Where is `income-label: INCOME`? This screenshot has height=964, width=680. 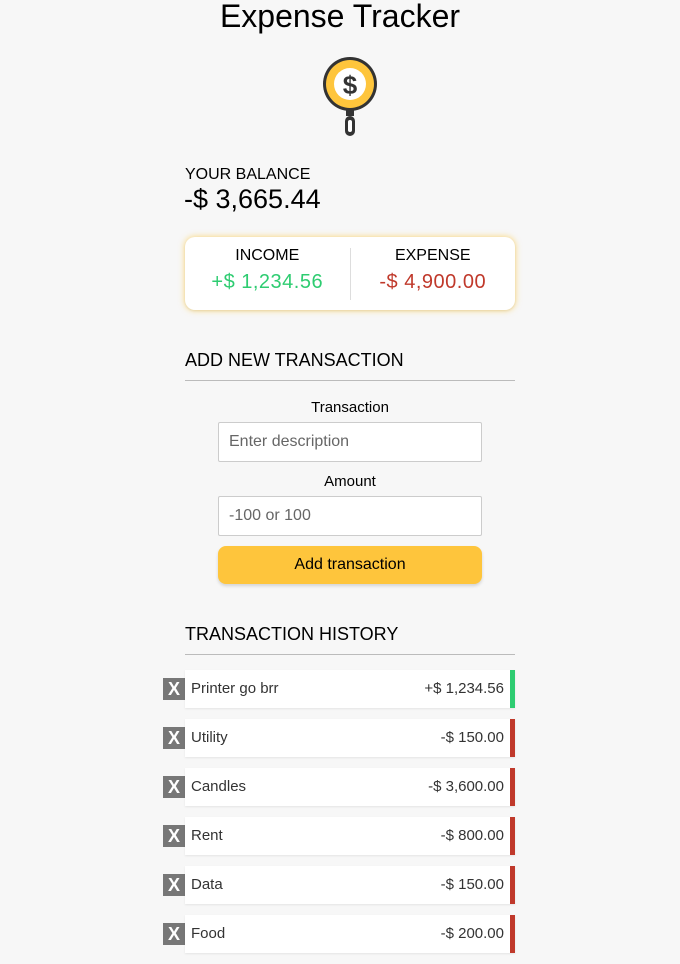 income-label: INCOME is located at coordinates (267, 255).